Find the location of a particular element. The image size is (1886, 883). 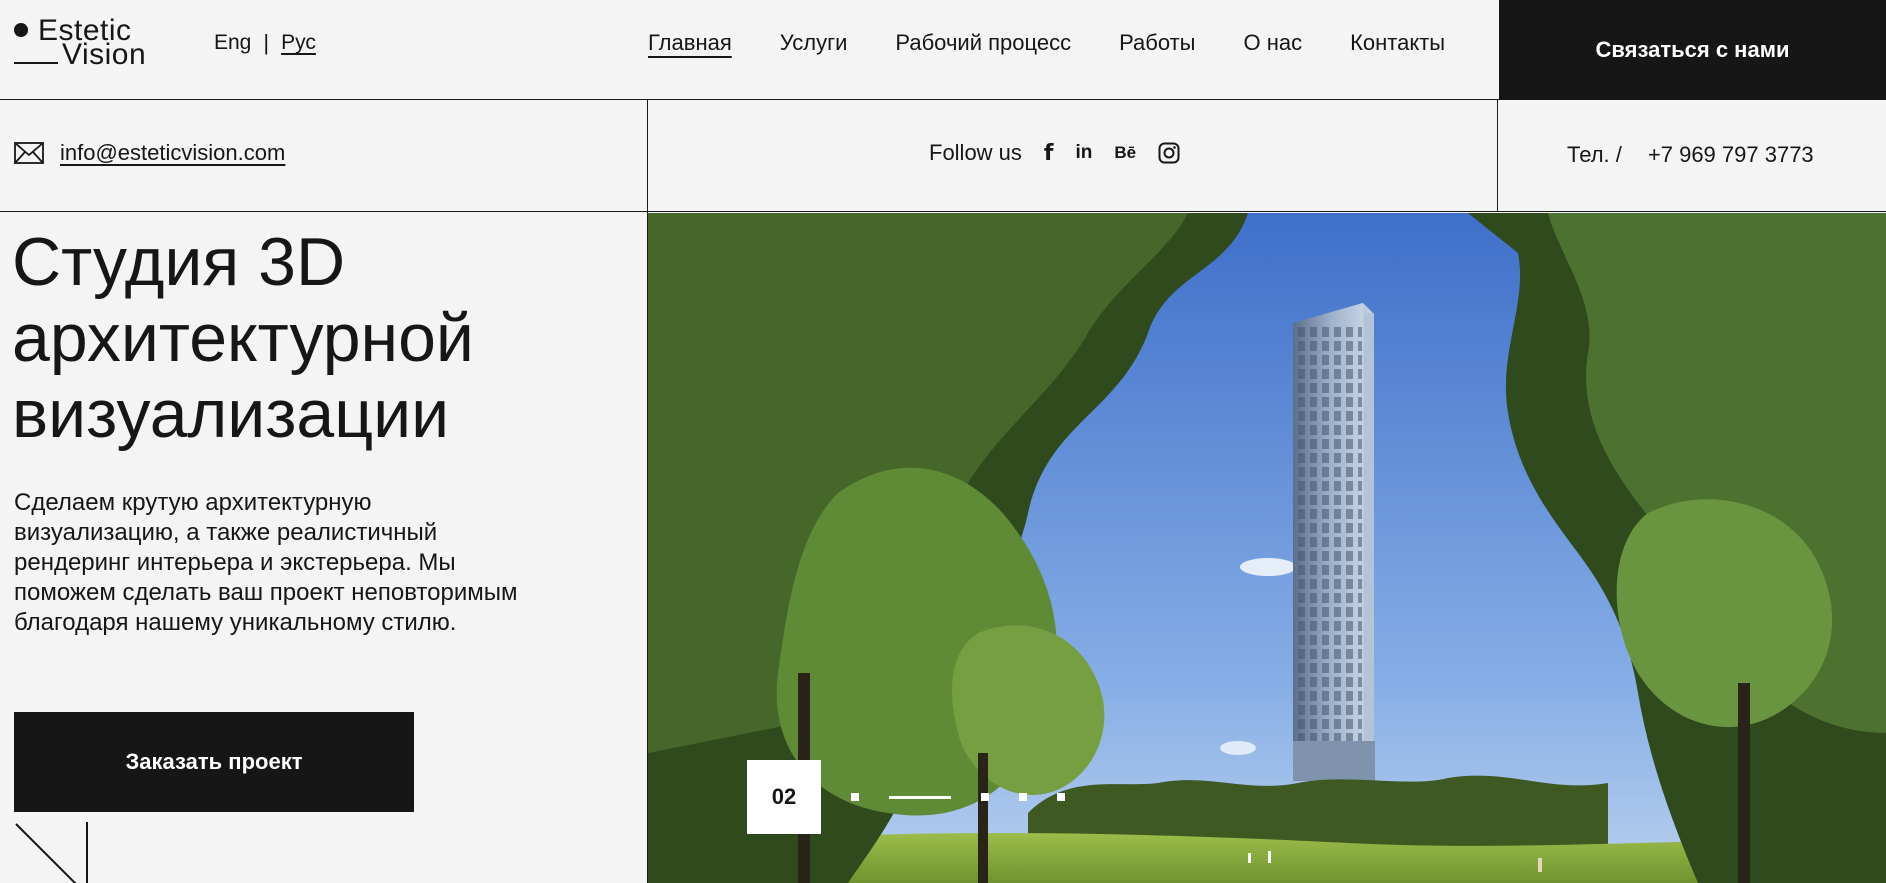

nav-item-about: О нас is located at coordinates (1272, 43).